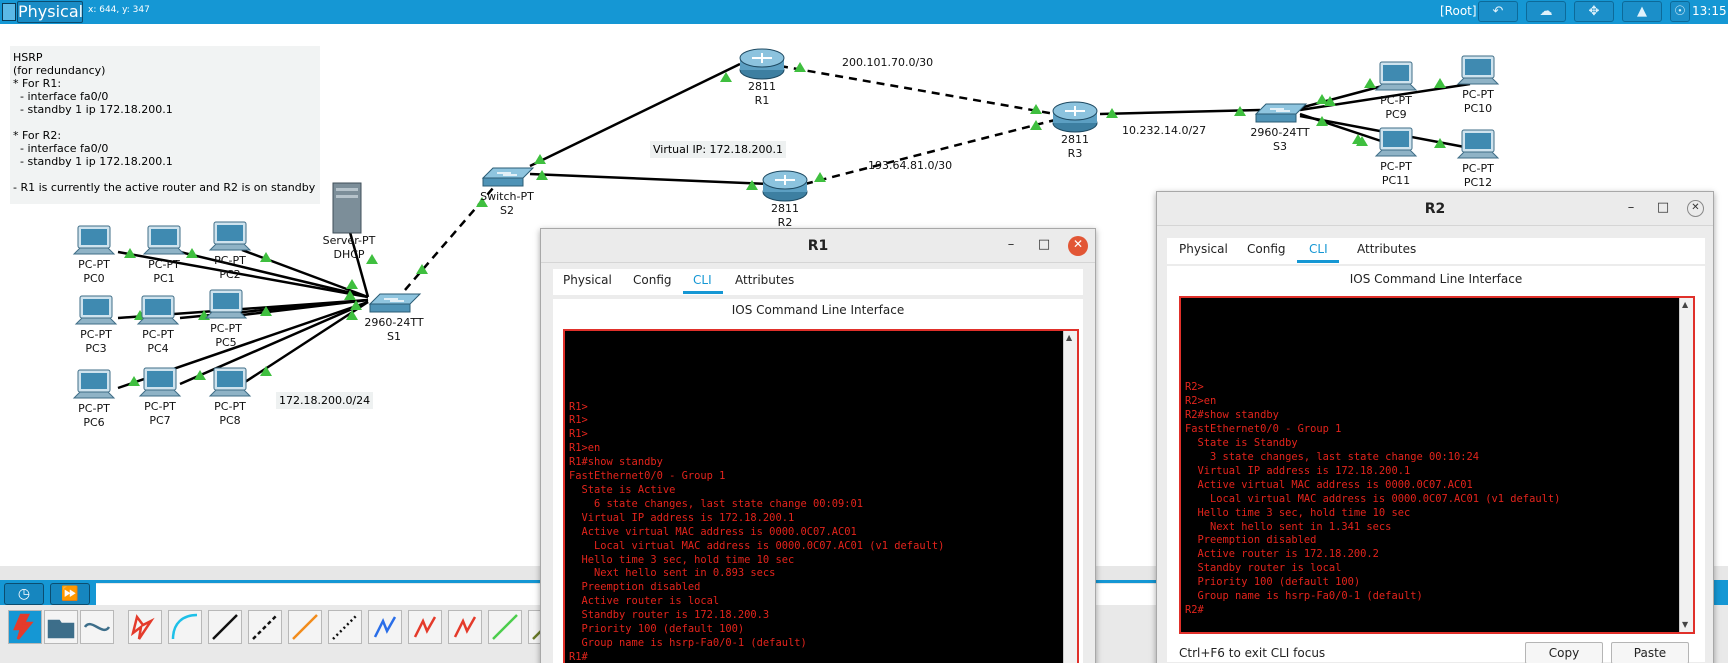 This screenshot has width=1728, height=663. I want to click on virtual-ip-label: Virtual IP: 172.18.200.1, so click(718, 149).